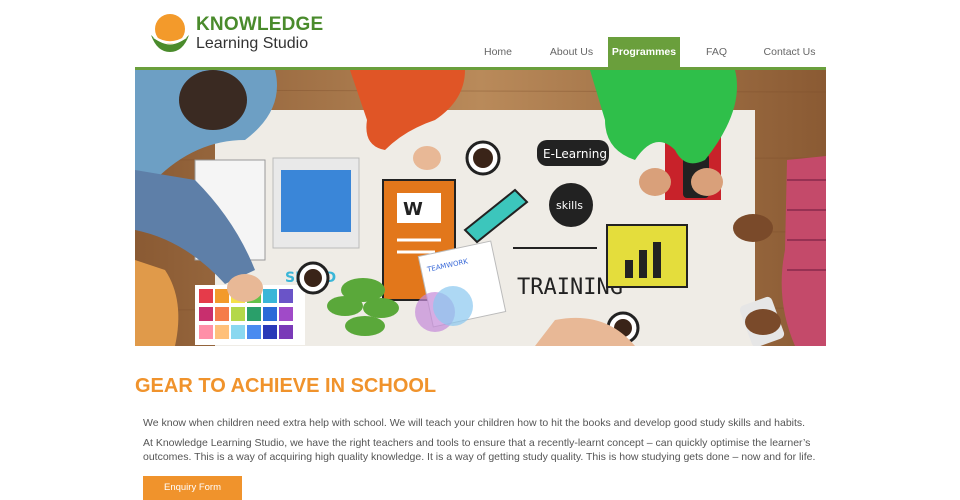  What do you see at coordinates (192, 488) in the screenshot?
I see `enquiry-form-button: Enquiry Form` at bounding box center [192, 488].